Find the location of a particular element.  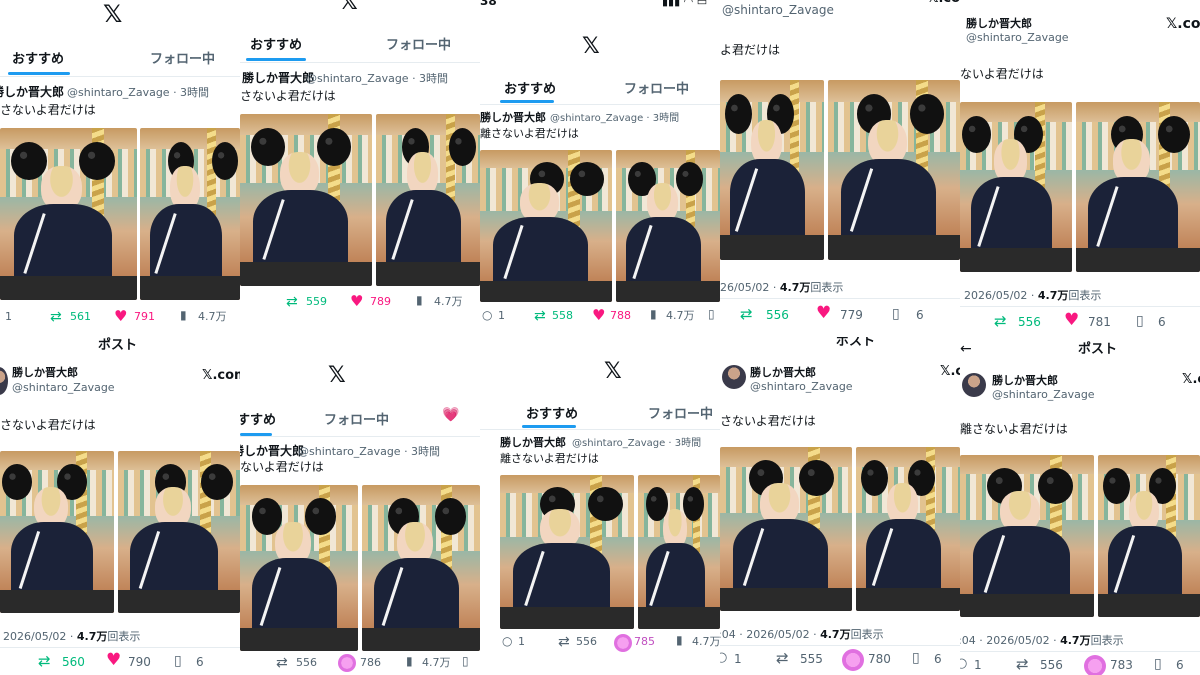

retweet-count: 558 is located at coordinates (562, 316).